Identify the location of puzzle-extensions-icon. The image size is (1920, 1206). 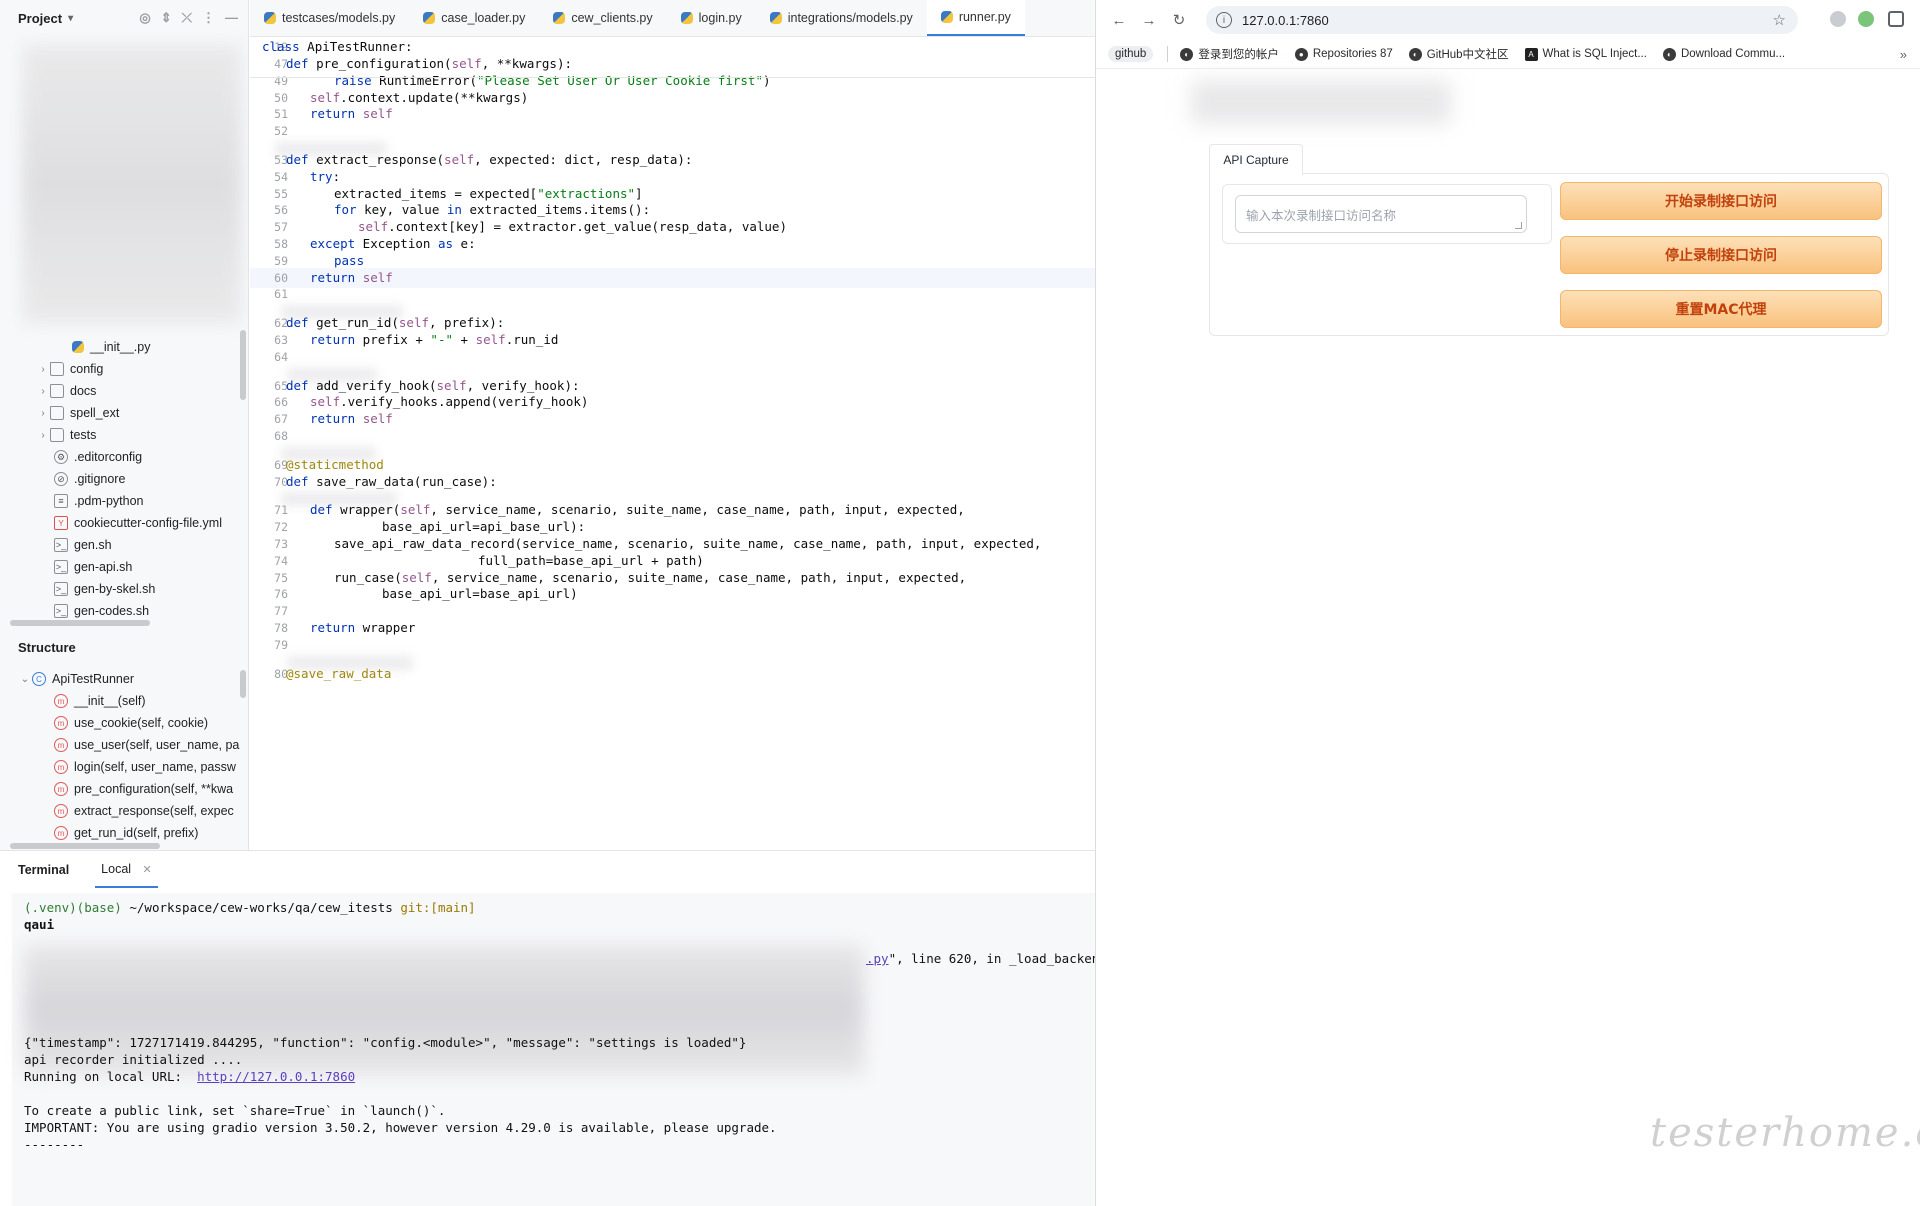
(1896, 19).